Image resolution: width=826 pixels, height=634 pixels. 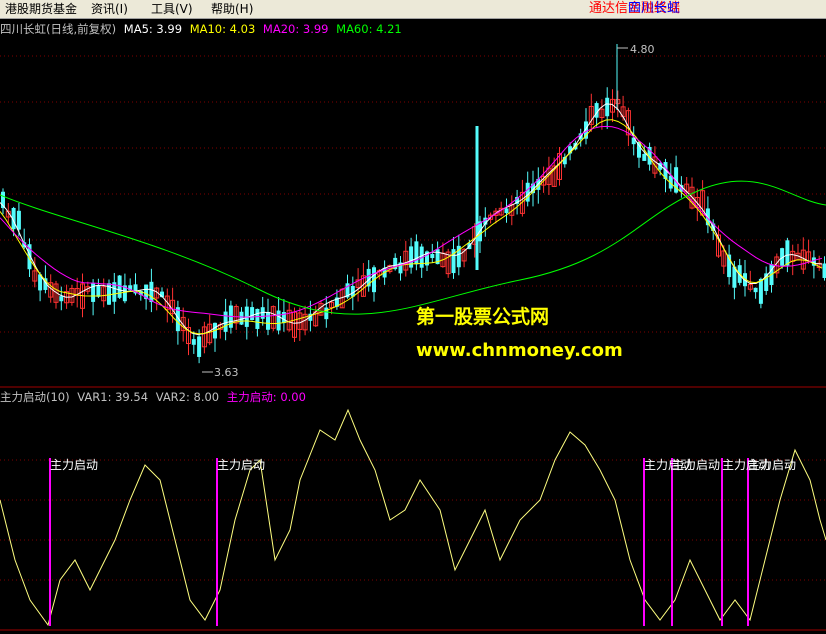 What do you see at coordinates (642, 49) in the screenshot?
I see `high-price-label: 4.80` at bounding box center [642, 49].